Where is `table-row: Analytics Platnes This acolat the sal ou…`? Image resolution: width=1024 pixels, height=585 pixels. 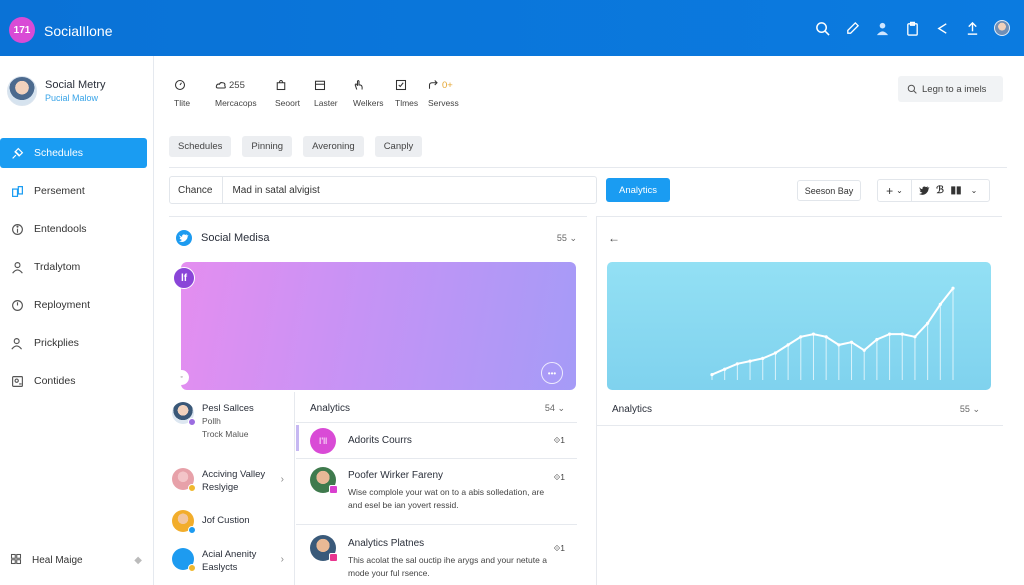
table-row: Analytics Platnes This acolat the sal ou… is located at coordinates (436, 554).